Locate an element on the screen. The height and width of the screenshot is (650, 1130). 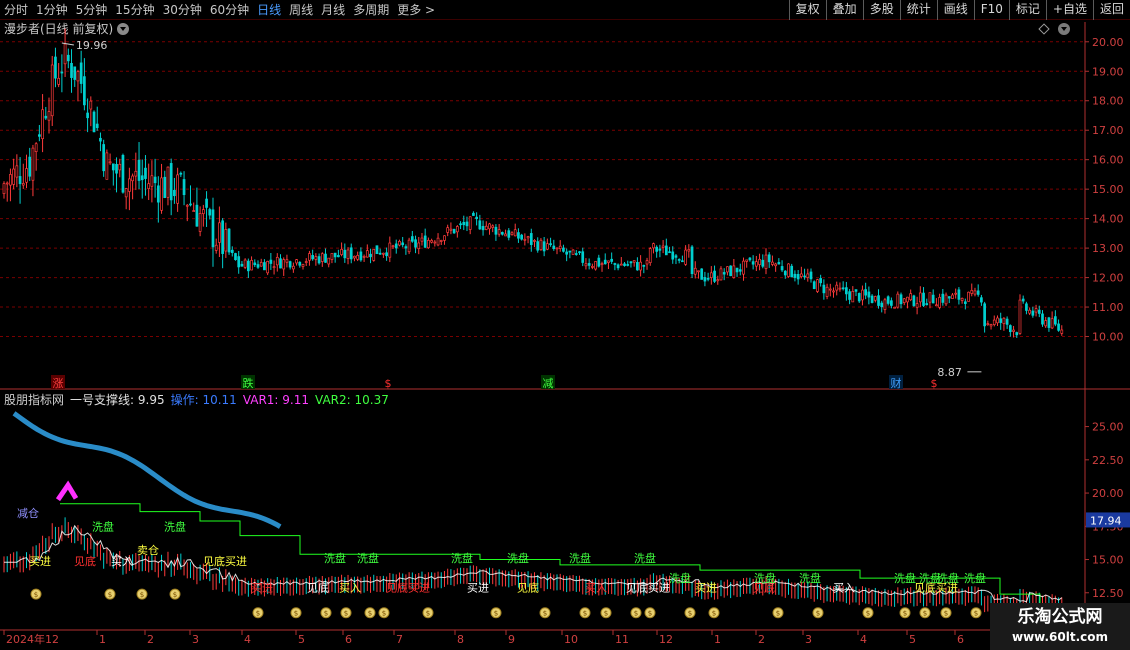
ind-label-jiancang: 减仓 is located at coordinates (28, 513).